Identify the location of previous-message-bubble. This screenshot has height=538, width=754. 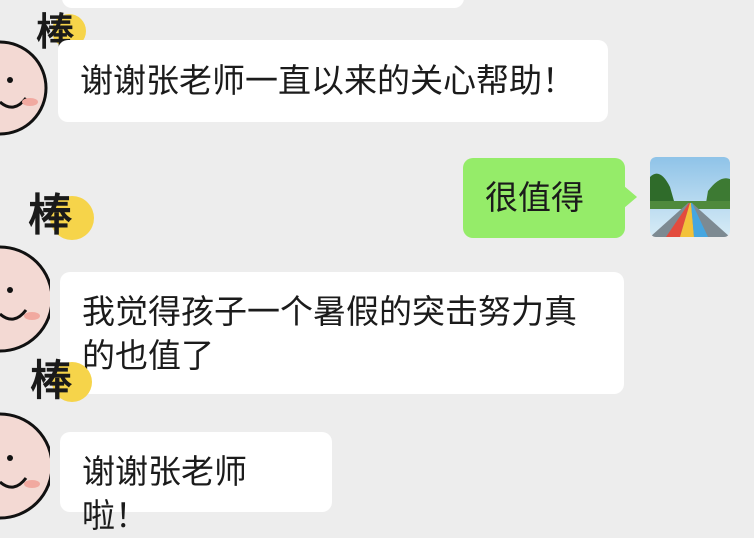
(263, 4).